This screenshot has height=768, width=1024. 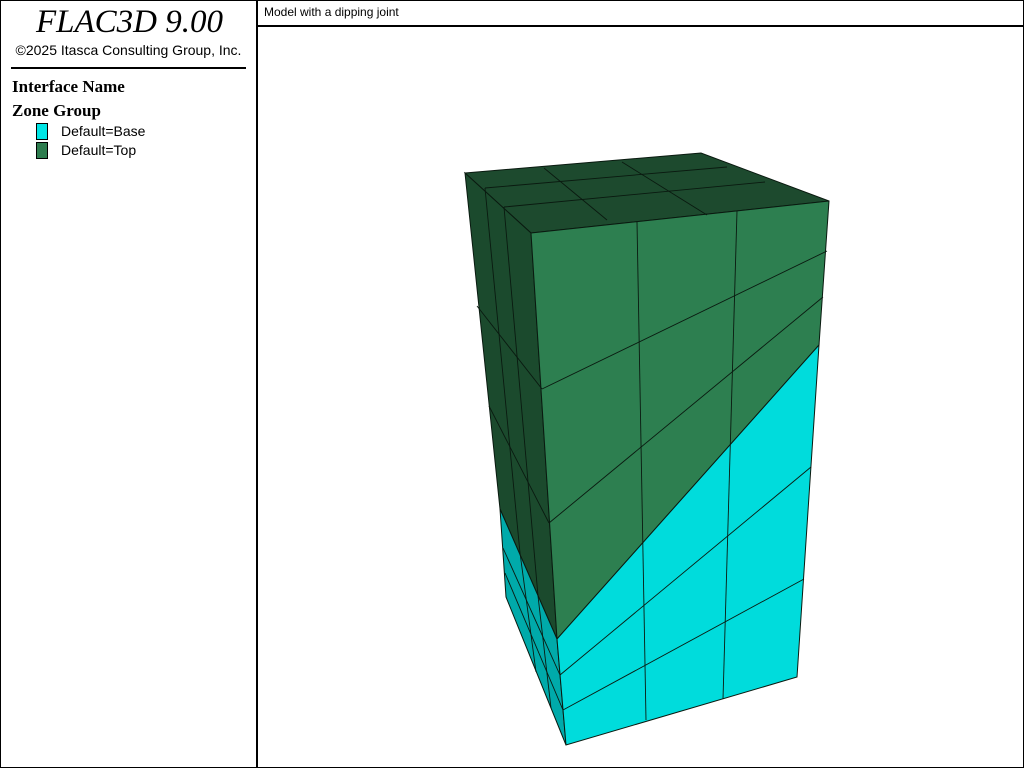 I want to click on copyright-text: ©2025 Itasca Consulting Group, Inc., so click(x=128, y=50).